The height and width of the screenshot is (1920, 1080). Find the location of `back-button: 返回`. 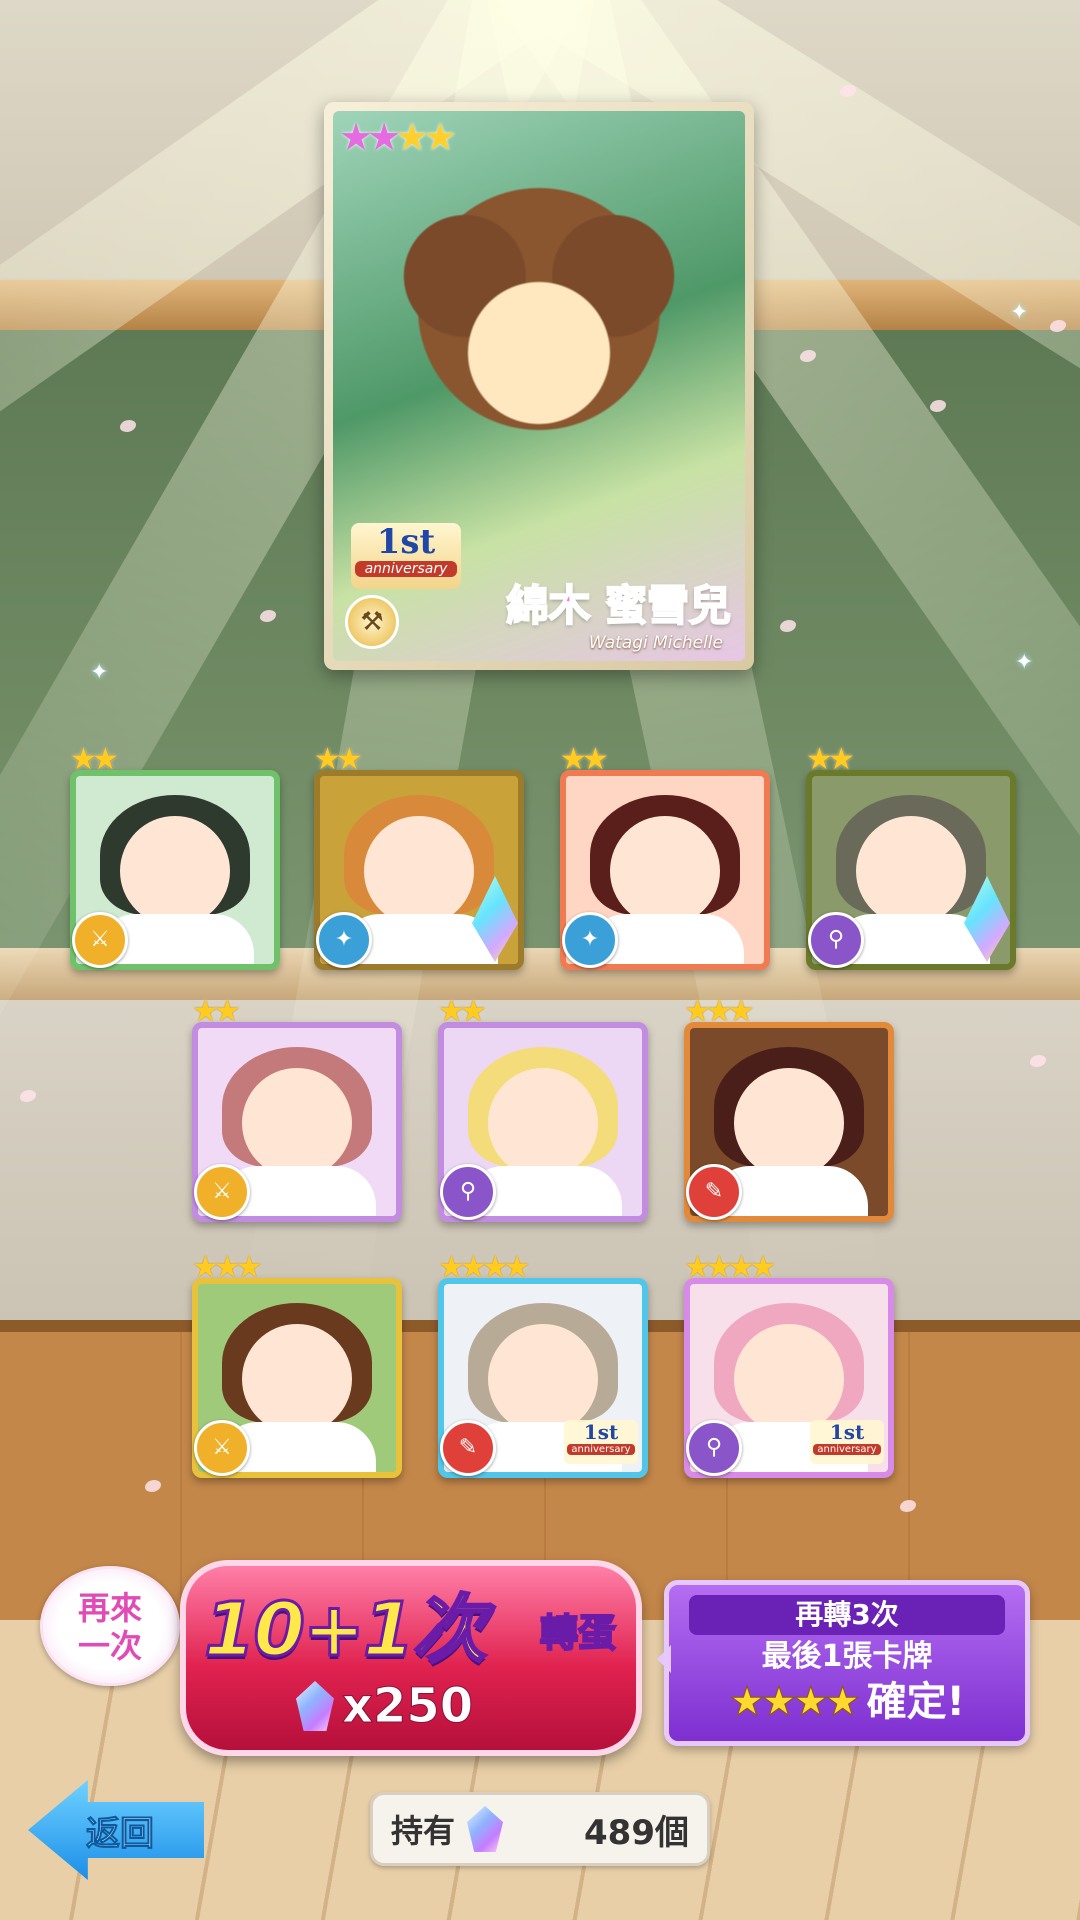

back-button: 返回 is located at coordinates (116, 1830).